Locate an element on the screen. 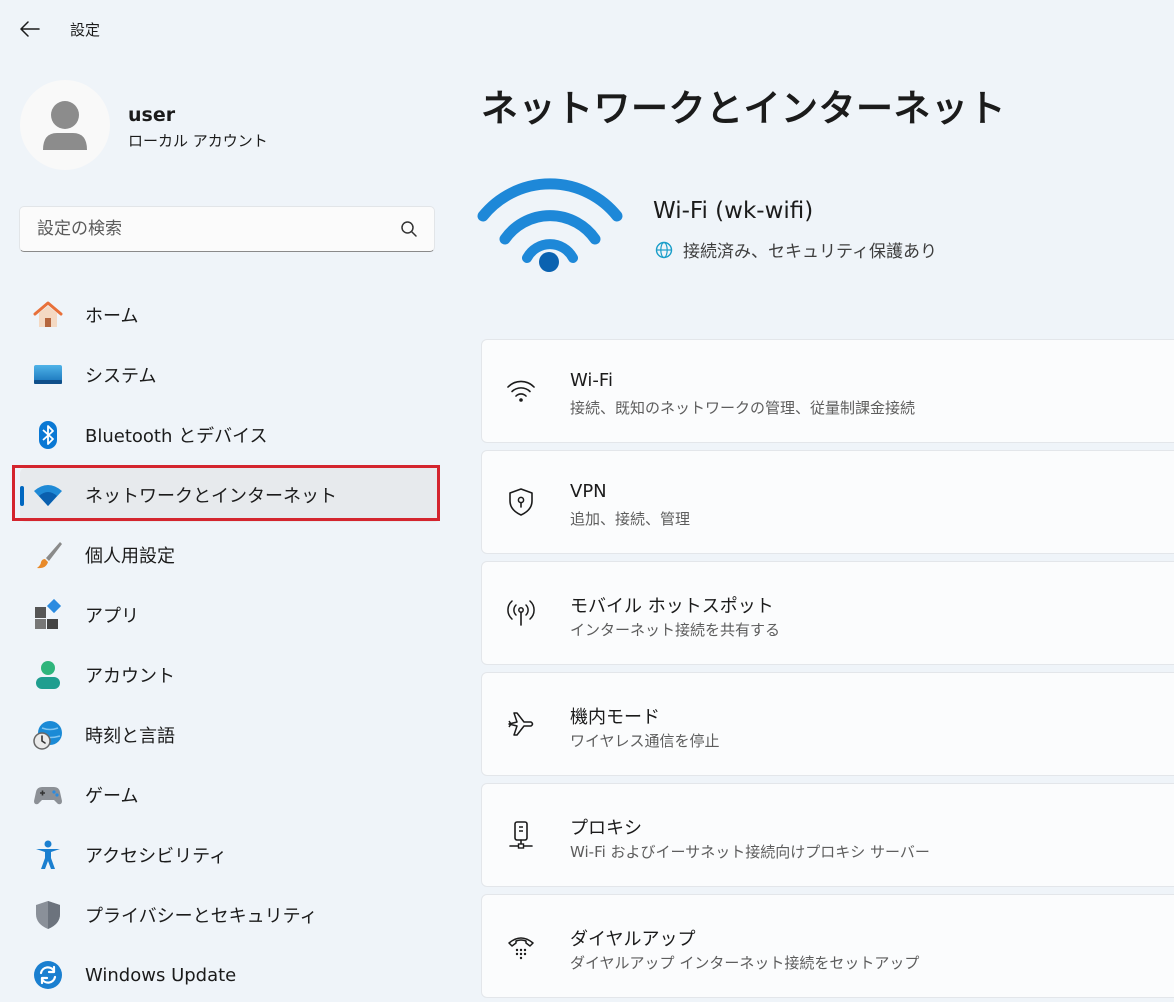 Image resolution: width=1174 pixels, height=1002 pixels. user-name: user is located at coordinates (152, 115).